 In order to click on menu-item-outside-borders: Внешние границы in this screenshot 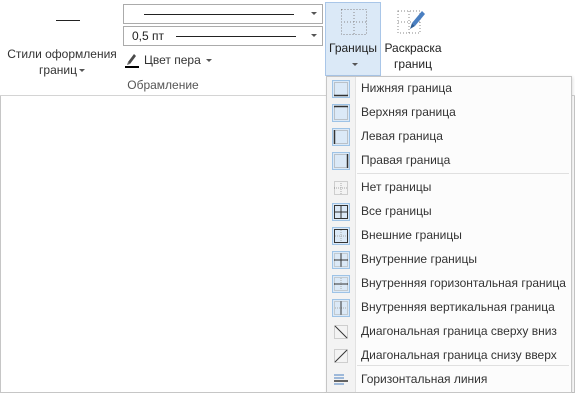, I will do `click(449, 236)`.